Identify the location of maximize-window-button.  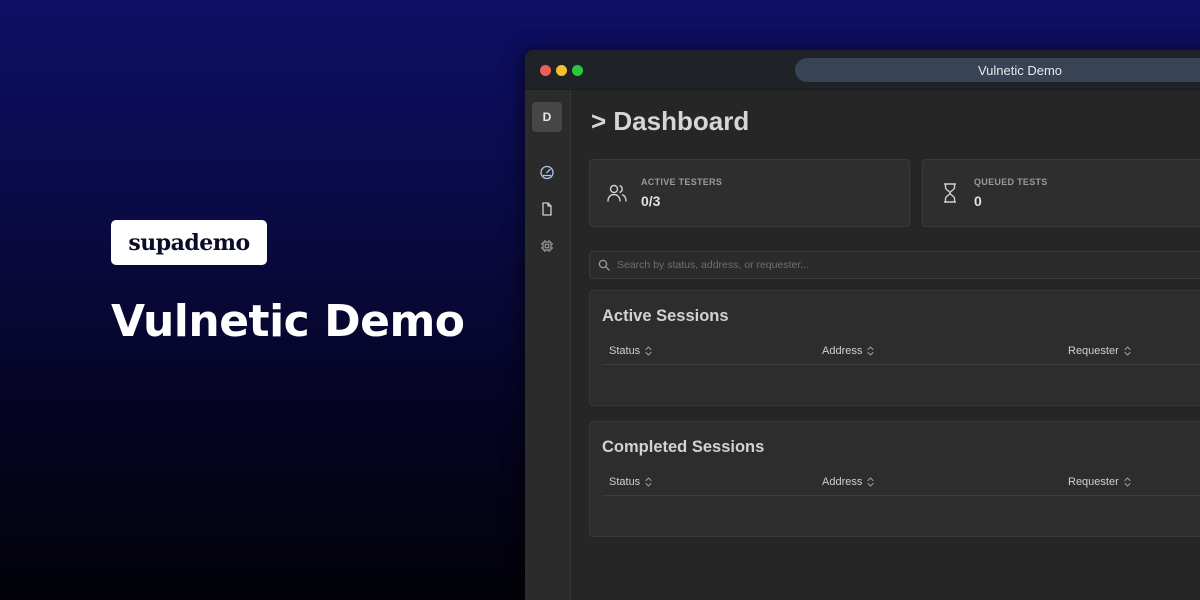
(577, 70).